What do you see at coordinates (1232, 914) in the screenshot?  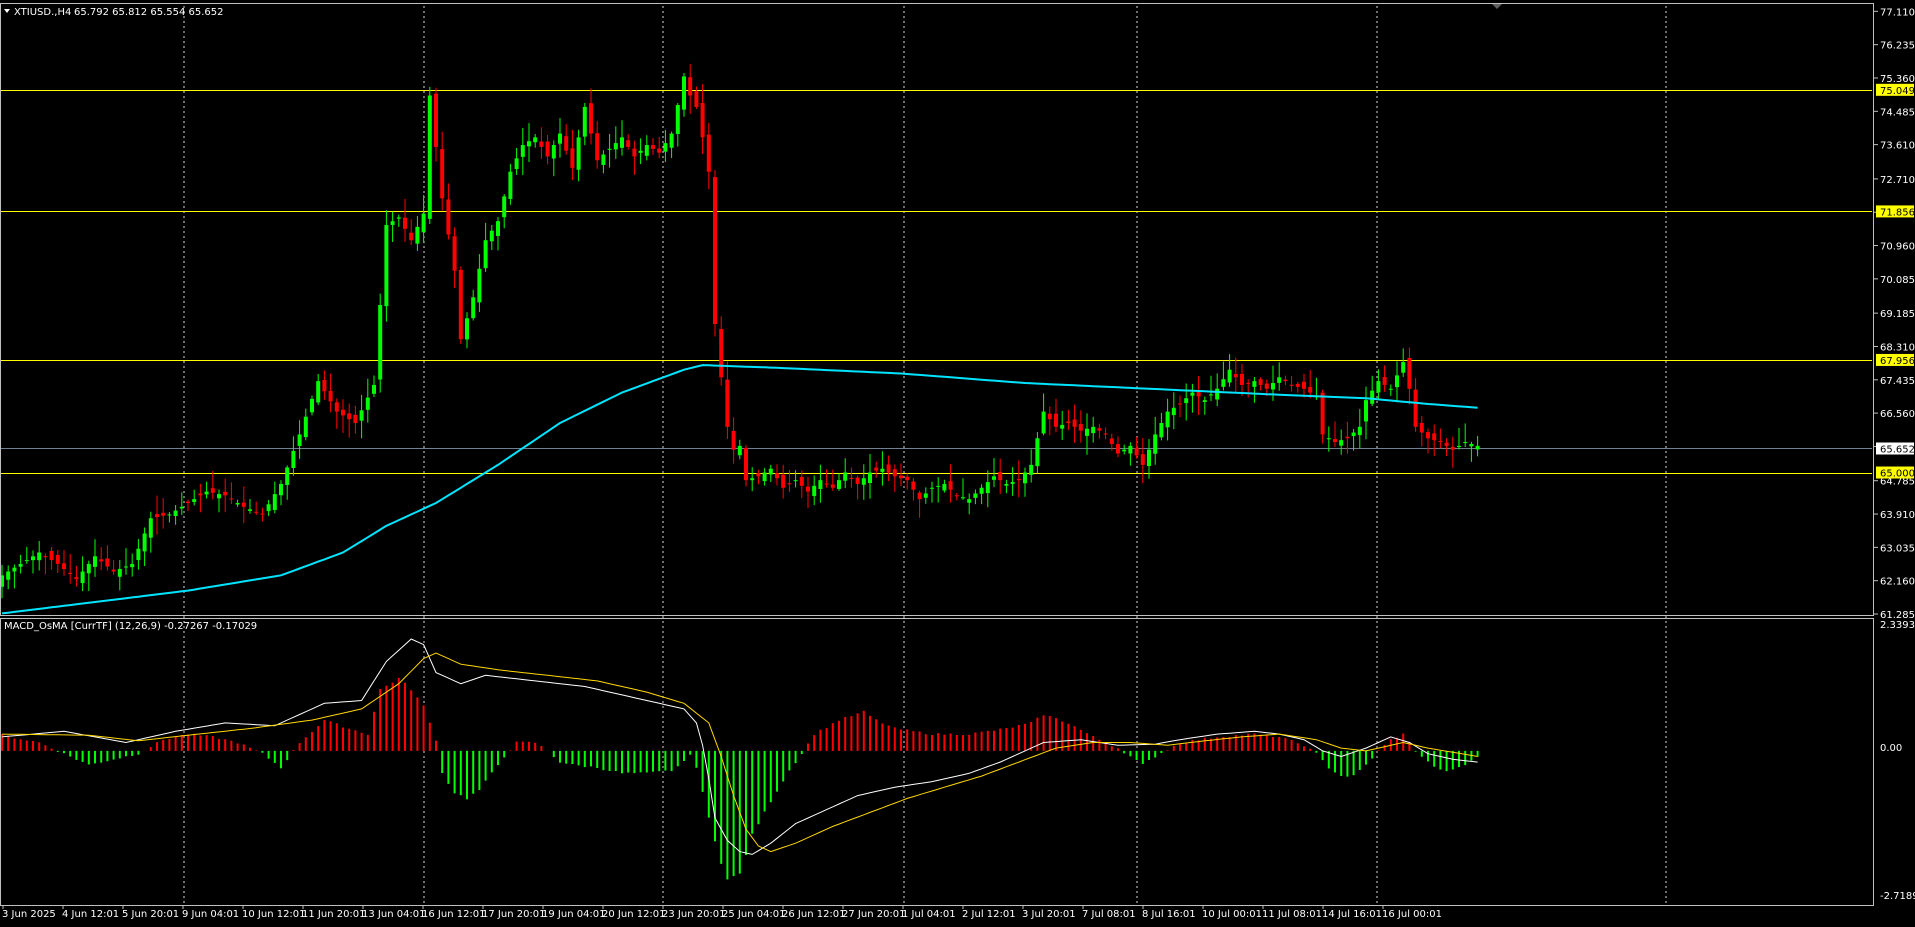 I see `time-tick-label: 10 Jul 00:01` at bounding box center [1232, 914].